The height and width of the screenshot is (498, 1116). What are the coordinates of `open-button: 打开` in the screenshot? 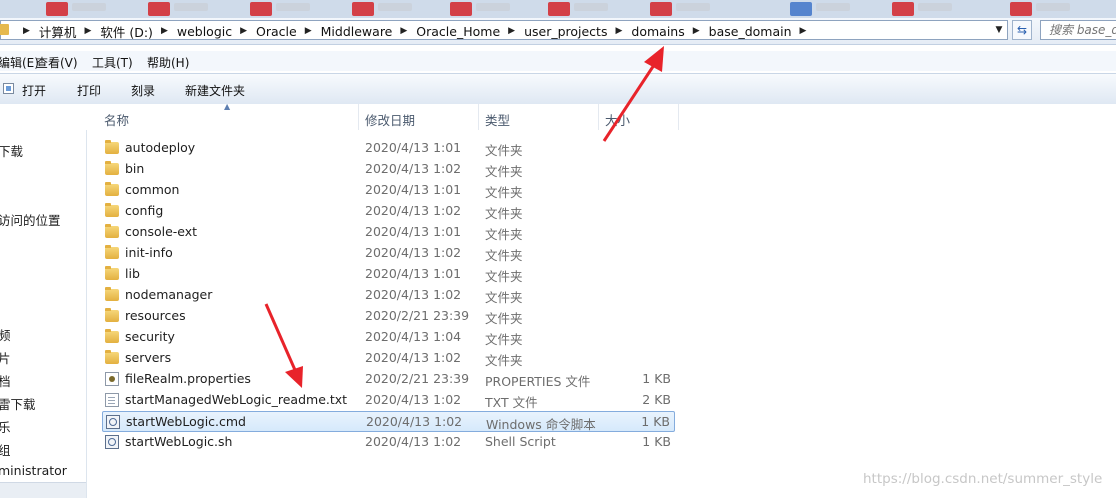 It's located at (34, 90).